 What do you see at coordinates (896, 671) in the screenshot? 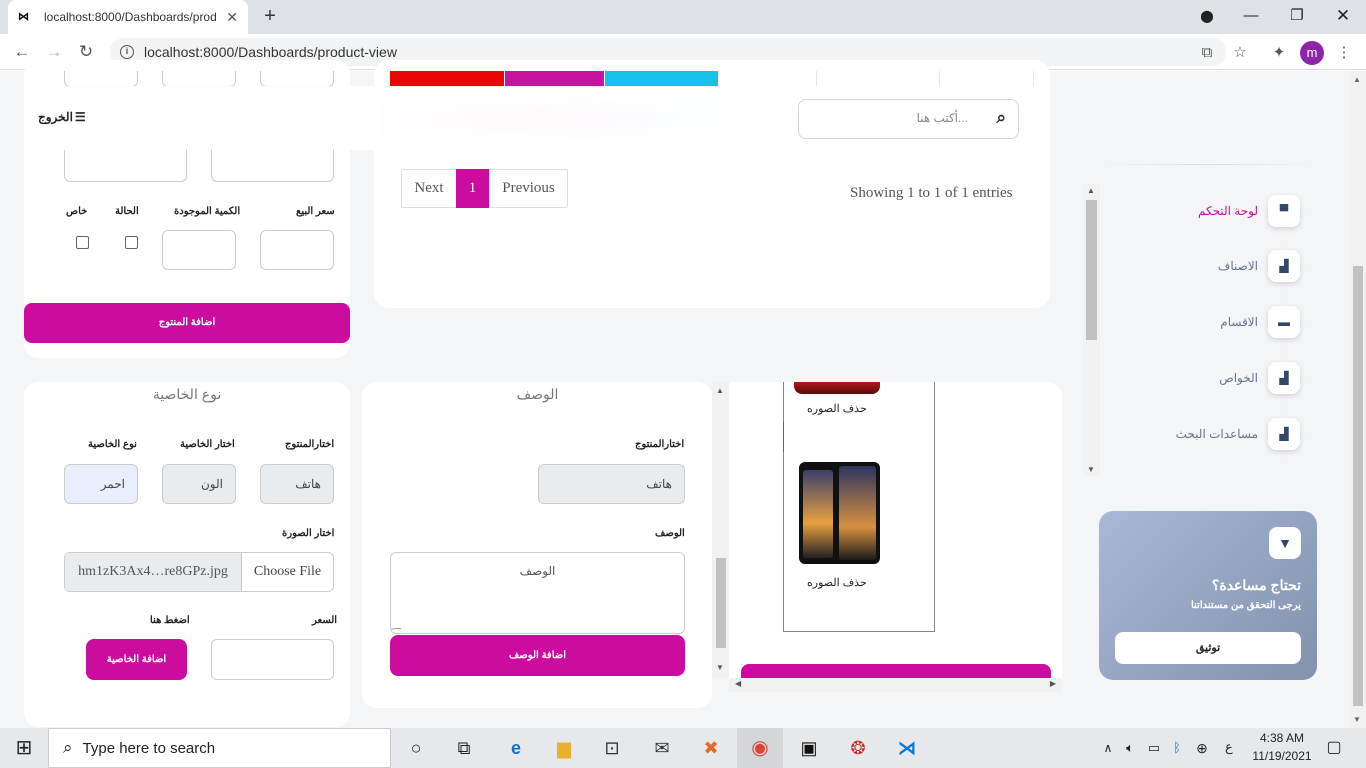
I see `images-submit-button-cut` at bounding box center [896, 671].